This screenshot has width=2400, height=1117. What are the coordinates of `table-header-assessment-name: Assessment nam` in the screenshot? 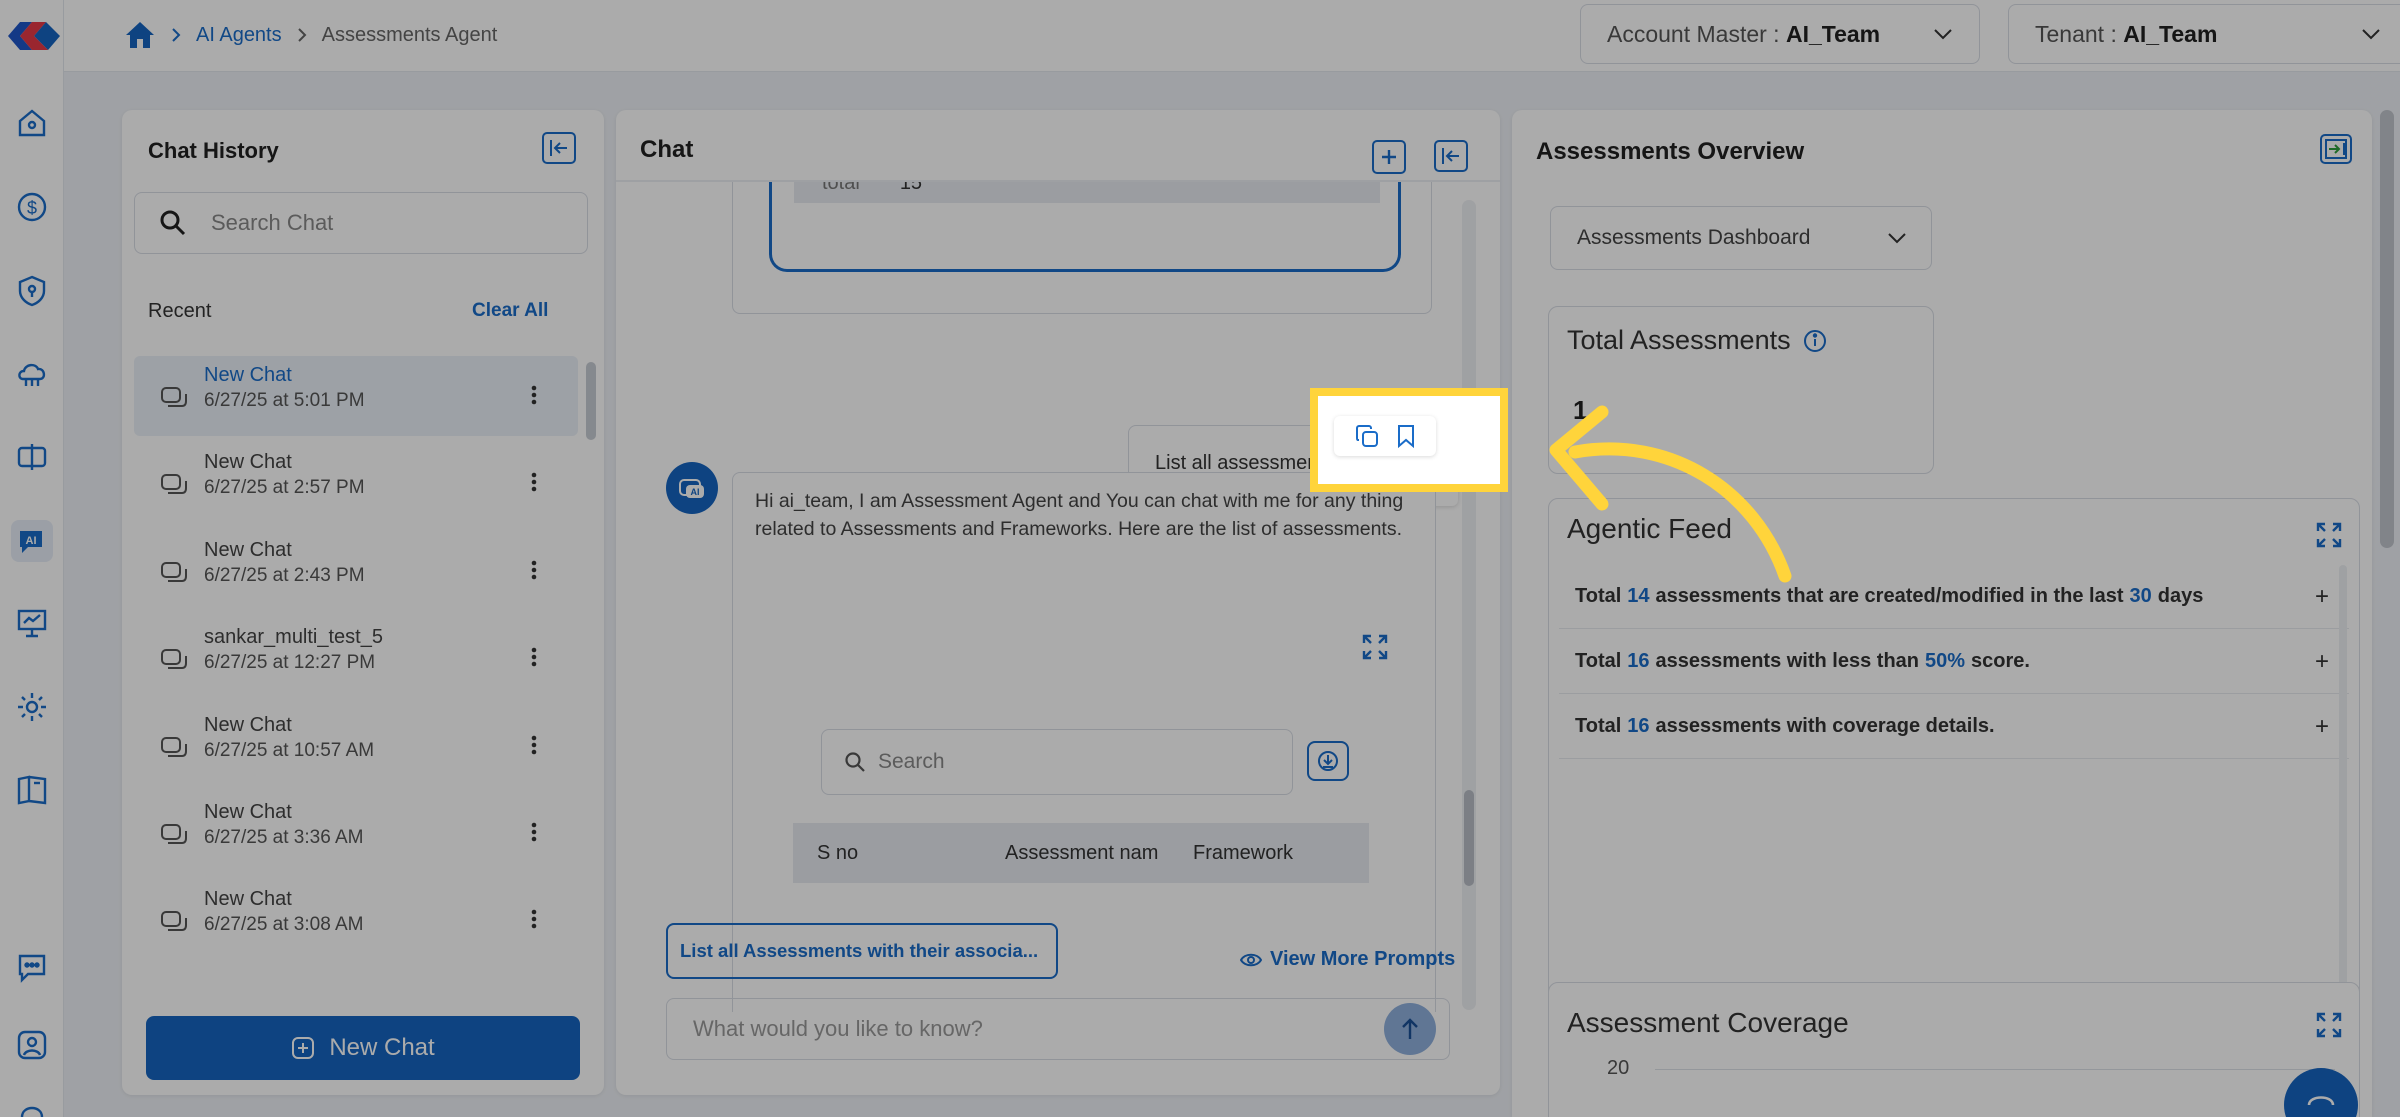 It's located at (1082, 853).